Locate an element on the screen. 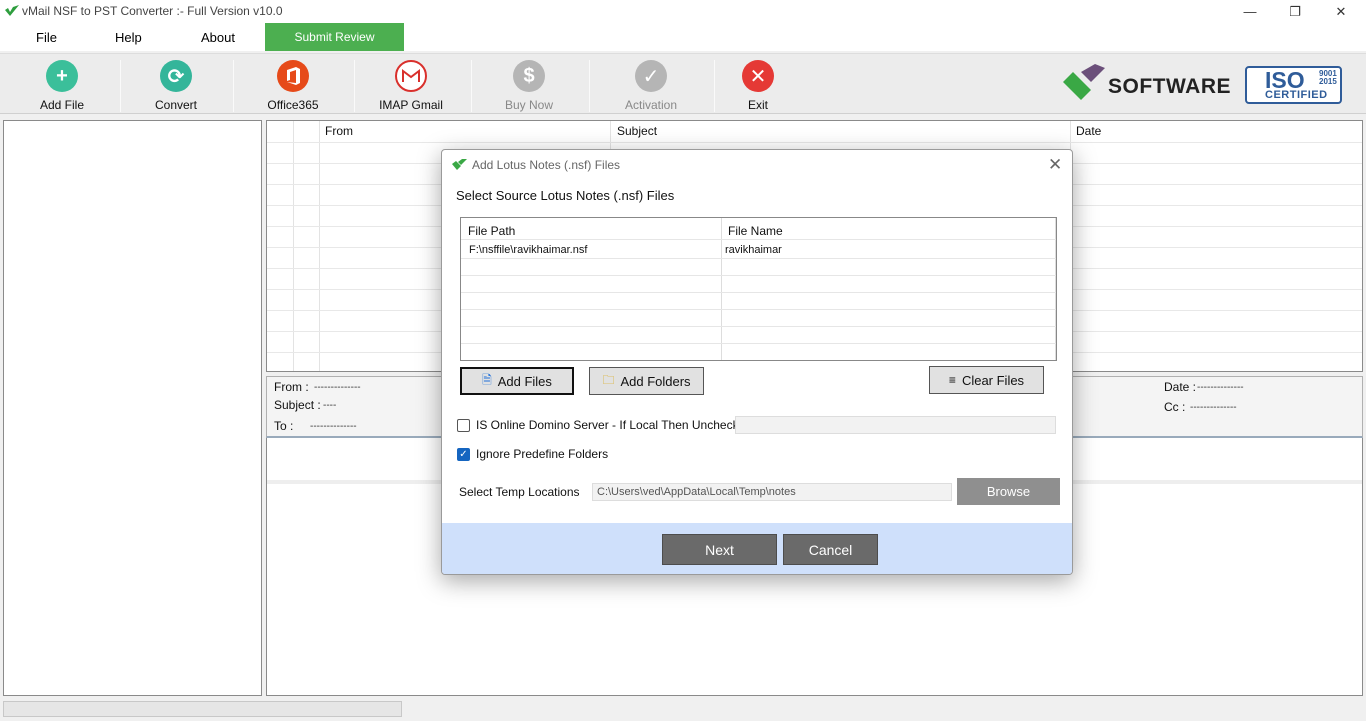 The width and height of the screenshot is (1366, 721). clear-files-button: ≡ Clear Files is located at coordinates (986, 380).